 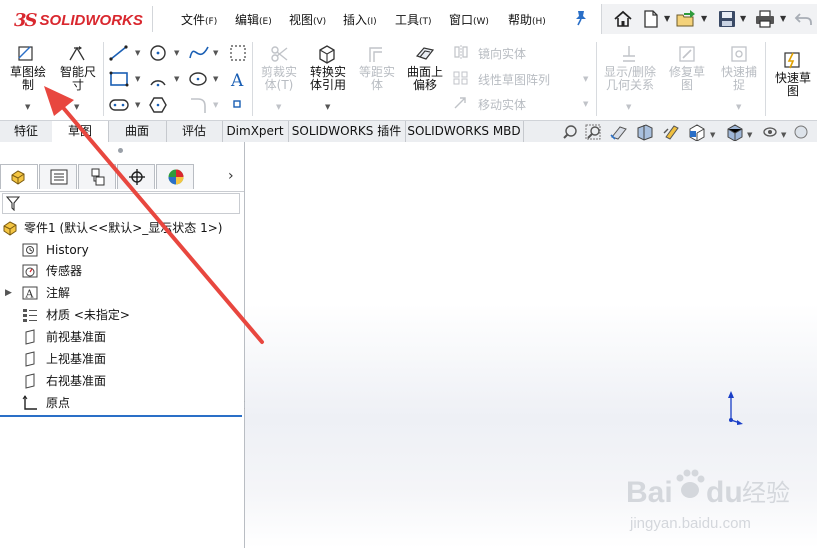 What do you see at coordinates (26, 54) in the screenshot?
I see `sketch-icon` at bounding box center [26, 54].